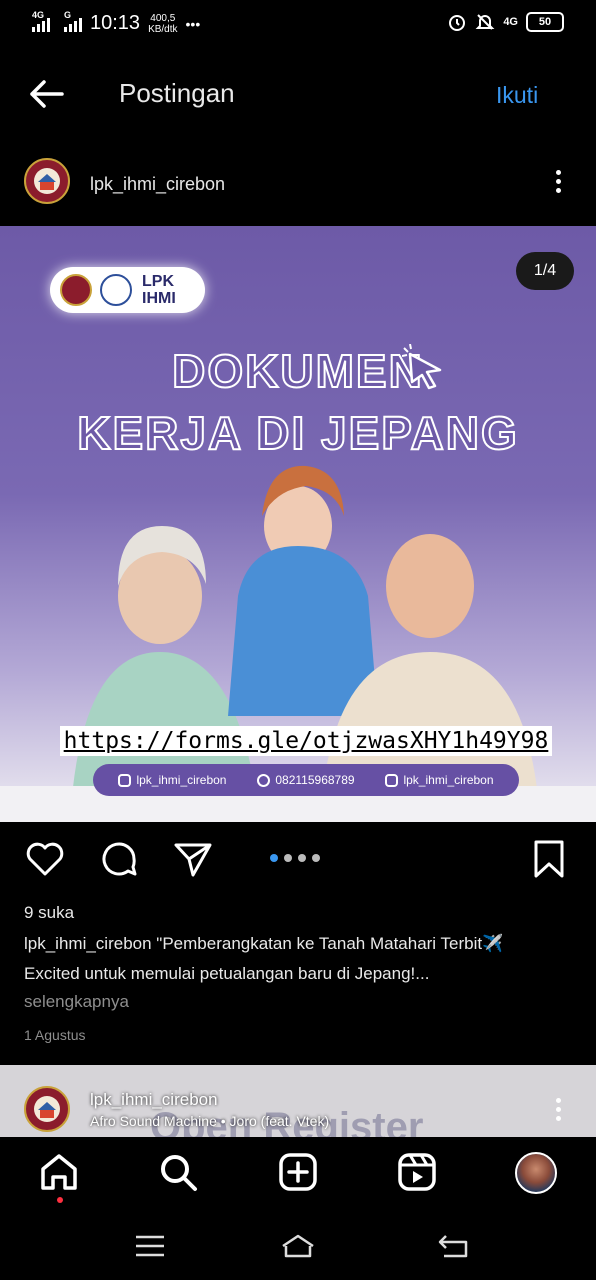 The width and height of the screenshot is (596, 1280). What do you see at coordinates (193, 859) in the screenshot?
I see `send-icon` at bounding box center [193, 859].